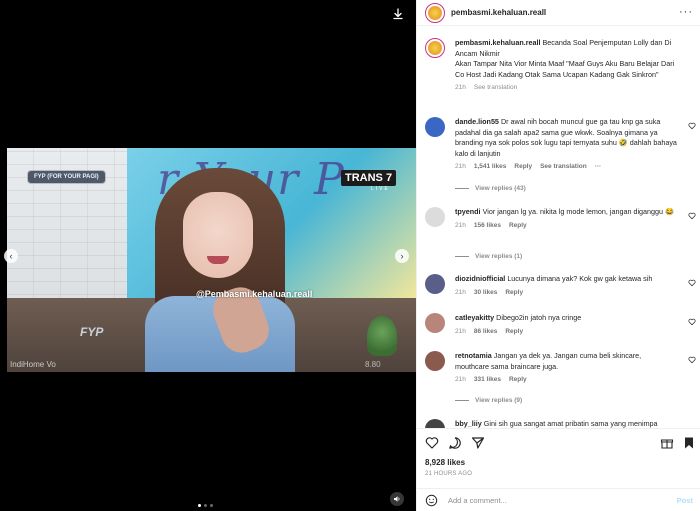 The width and height of the screenshot is (700, 511). I want to click on comment-username: catleyakitty, so click(474, 317).